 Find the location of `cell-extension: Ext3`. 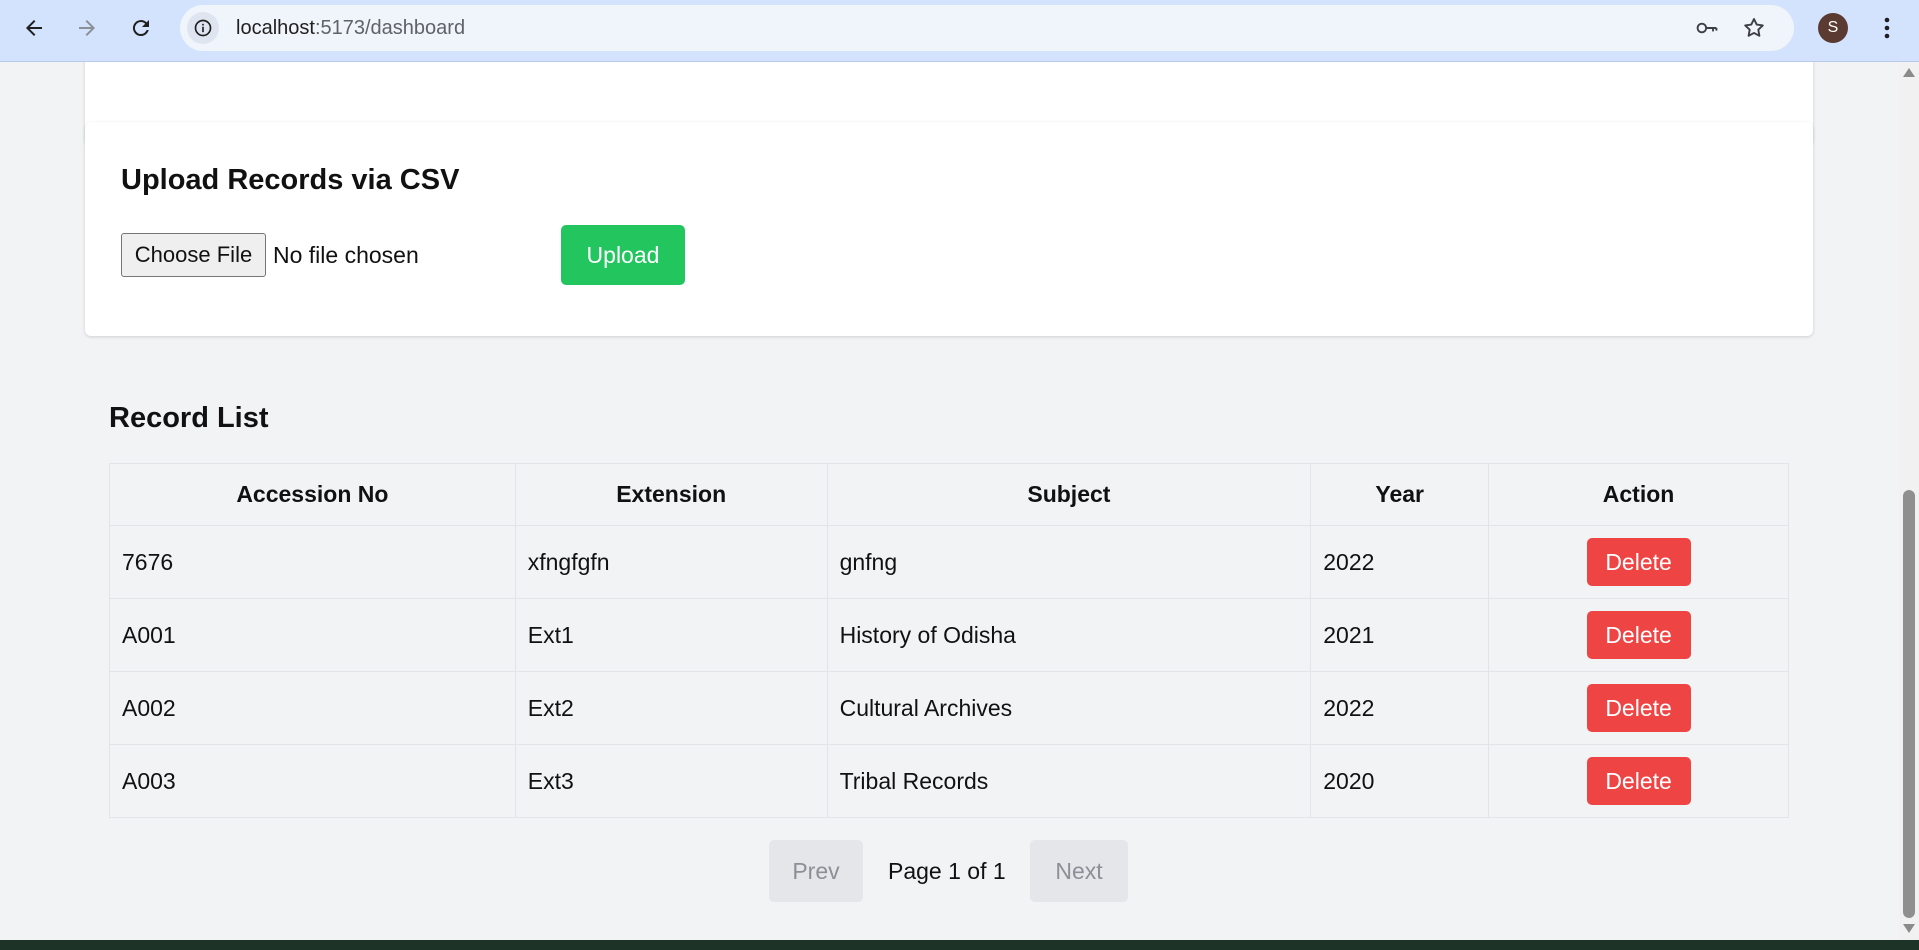

cell-extension: Ext3 is located at coordinates (671, 781).